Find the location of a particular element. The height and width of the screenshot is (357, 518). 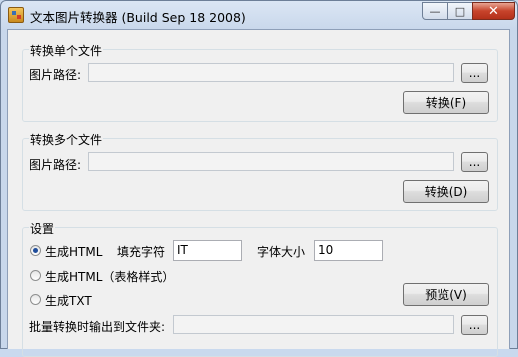

fill-char-label: 填充字符 is located at coordinates (141, 252).